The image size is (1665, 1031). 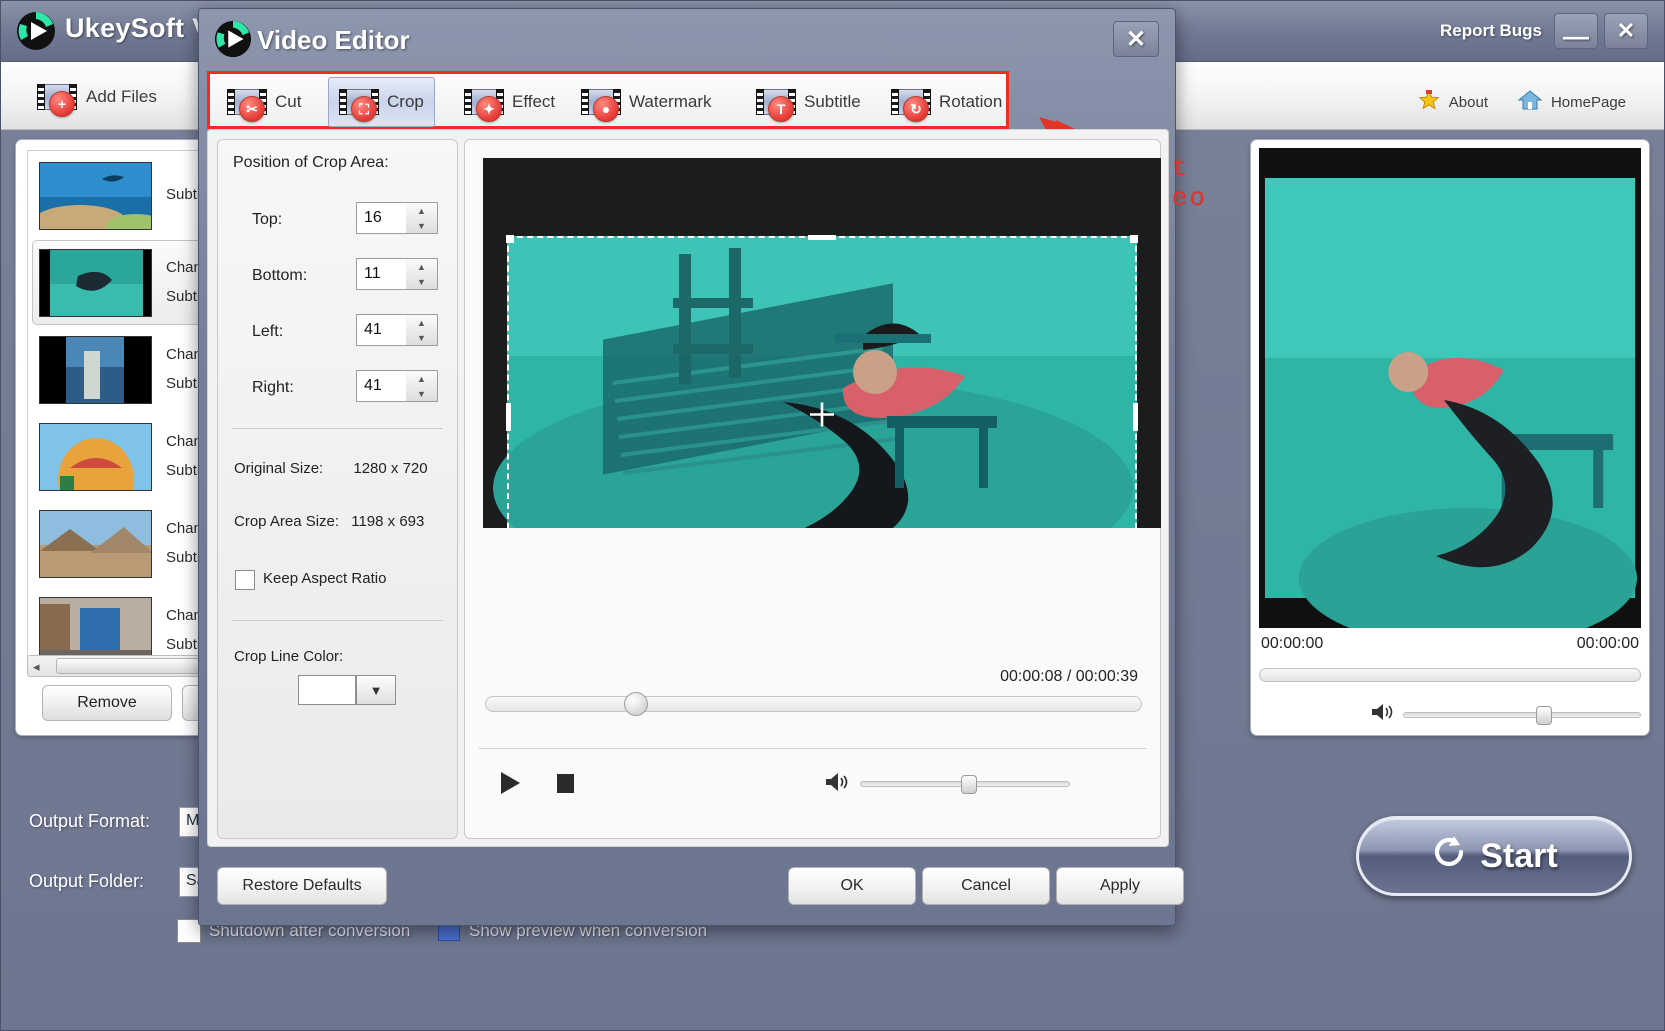 What do you see at coordinates (1135, 417) in the screenshot?
I see `crop-handle-right` at bounding box center [1135, 417].